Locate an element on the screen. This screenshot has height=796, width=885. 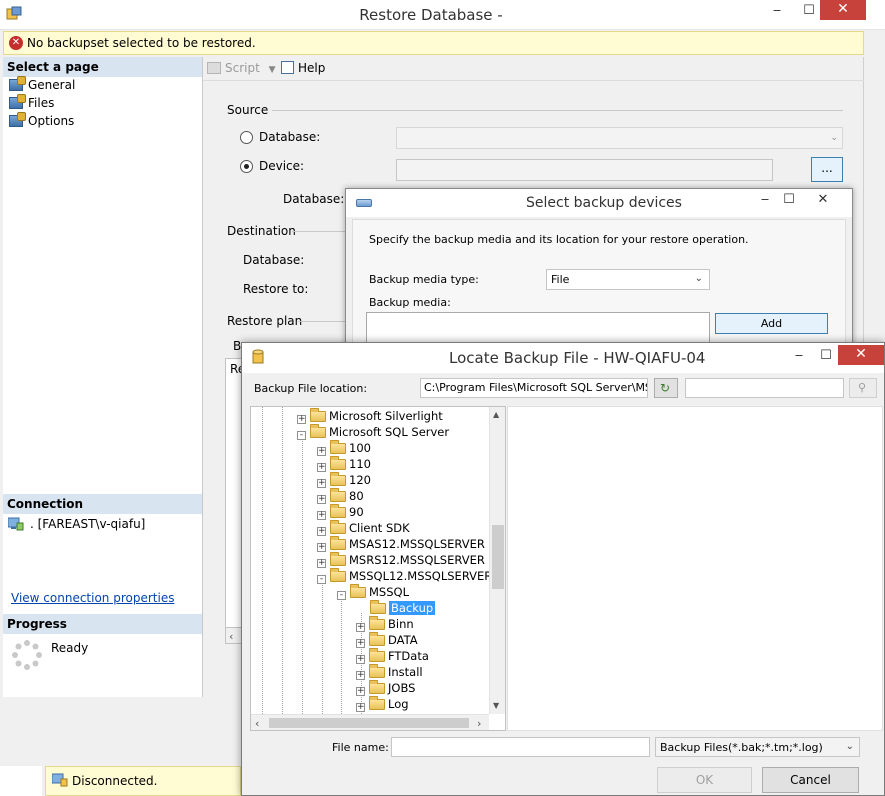
source-divider is located at coordinates (557, 110).